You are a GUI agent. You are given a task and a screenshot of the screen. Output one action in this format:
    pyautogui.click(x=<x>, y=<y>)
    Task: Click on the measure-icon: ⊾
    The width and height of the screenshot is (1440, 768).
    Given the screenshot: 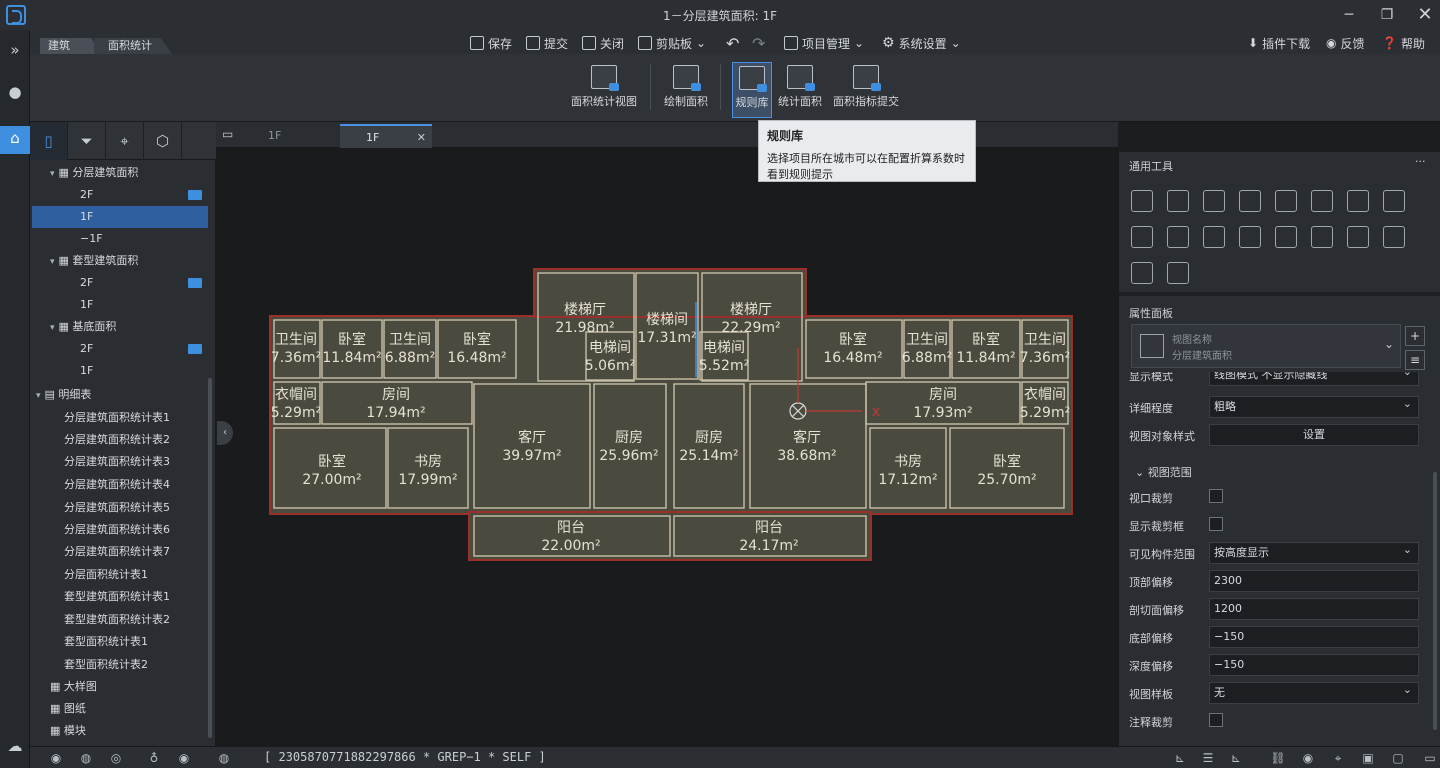 What is the action you would take?
    pyautogui.click(x=1236, y=758)
    